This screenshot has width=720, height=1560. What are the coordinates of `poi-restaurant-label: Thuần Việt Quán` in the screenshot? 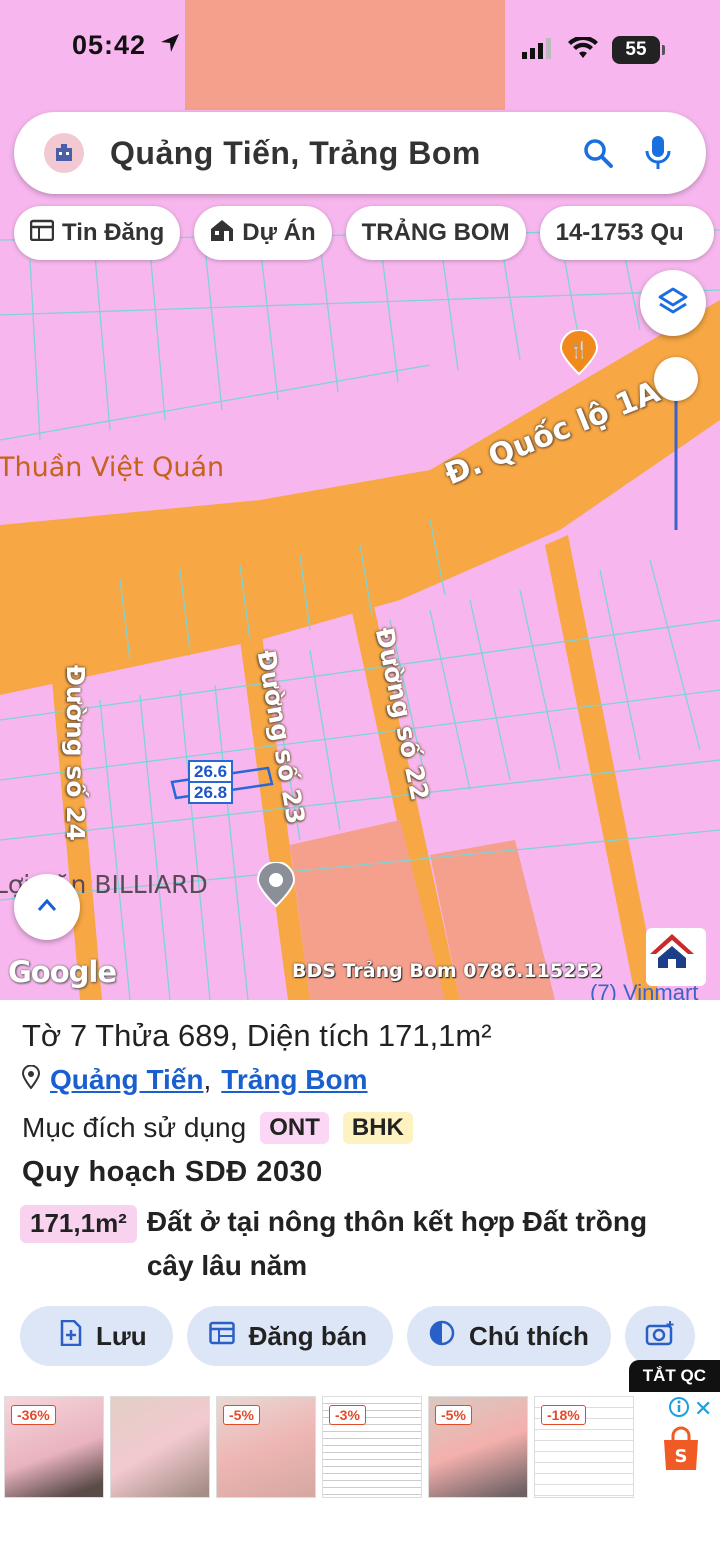 It's located at (112, 467).